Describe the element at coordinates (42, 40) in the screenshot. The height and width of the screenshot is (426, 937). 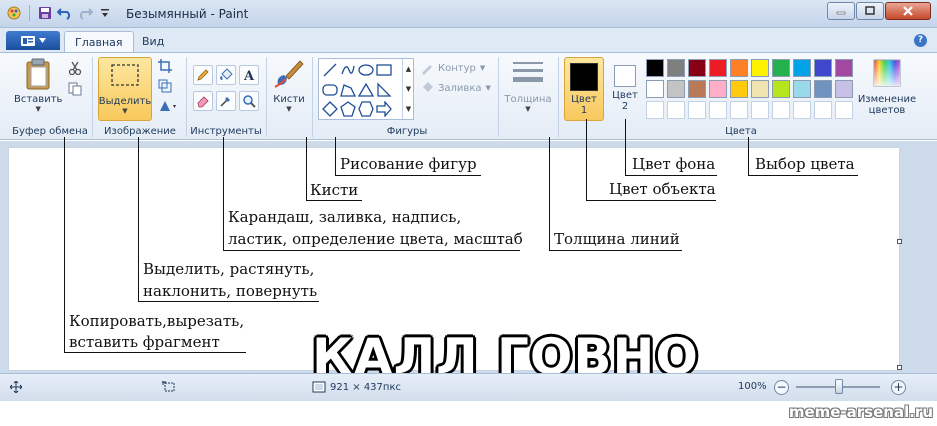
I see `chevron-down-icon` at that location.